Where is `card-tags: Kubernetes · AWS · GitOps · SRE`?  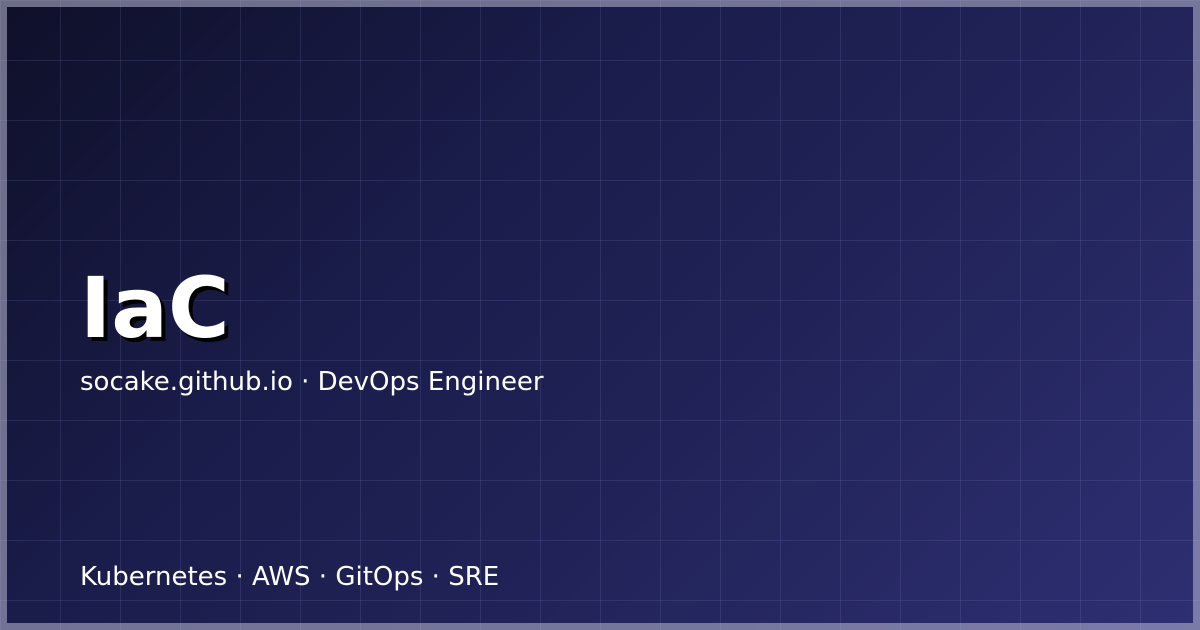 card-tags: Kubernetes · AWS · GitOps · SRE is located at coordinates (290, 577).